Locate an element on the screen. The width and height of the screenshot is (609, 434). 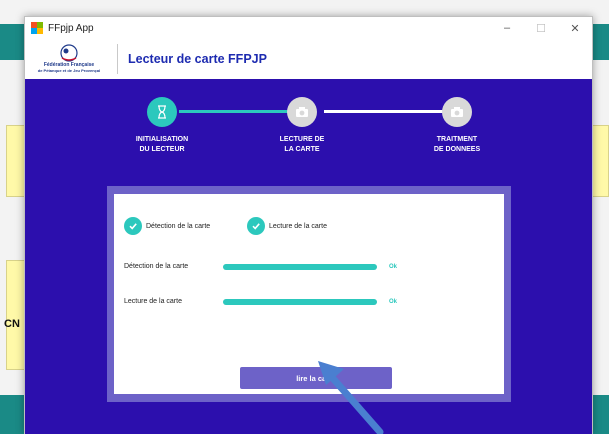
progress-lecture-bar is located at coordinates (300, 302).